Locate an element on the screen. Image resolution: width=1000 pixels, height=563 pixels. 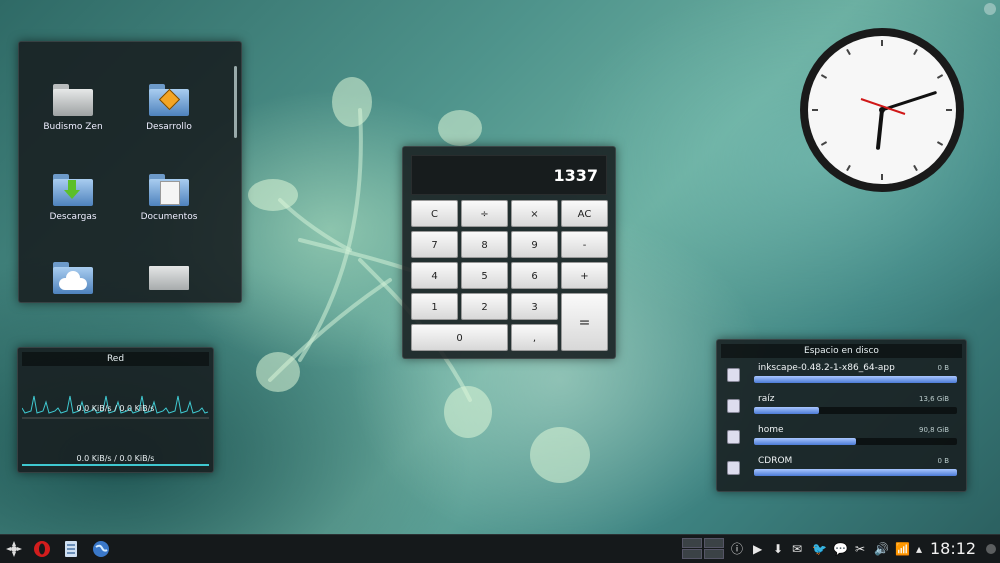
scissors-icon: ✂ is located at coordinates (860, 549).